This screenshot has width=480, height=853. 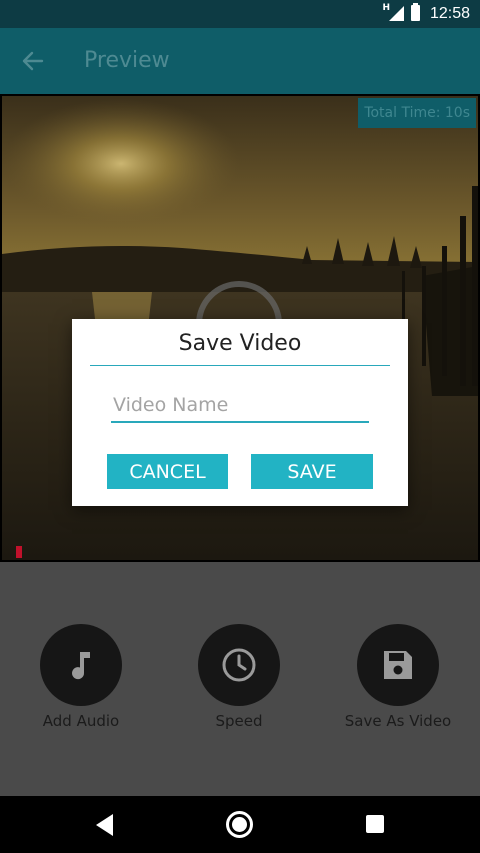 What do you see at coordinates (33, 61) in the screenshot?
I see `arrow-left-icon` at bounding box center [33, 61].